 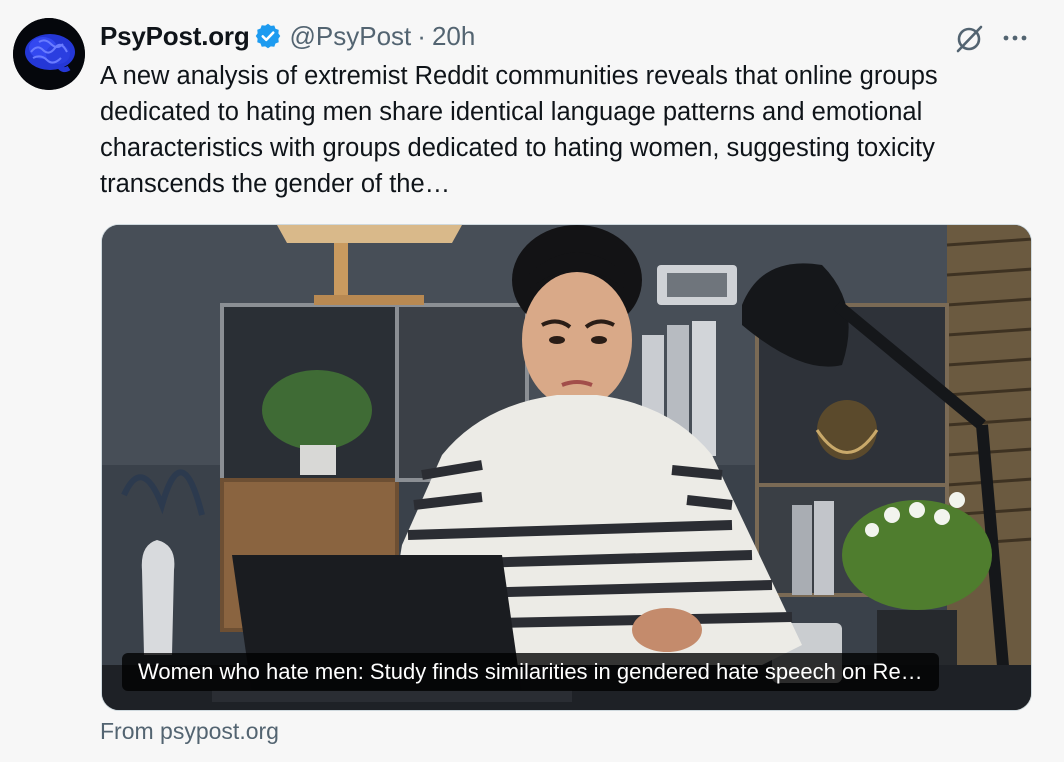 What do you see at coordinates (287, 36) in the screenshot?
I see `tweet-header: PsyPost.org @PsyPost · 20h` at bounding box center [287, 36].